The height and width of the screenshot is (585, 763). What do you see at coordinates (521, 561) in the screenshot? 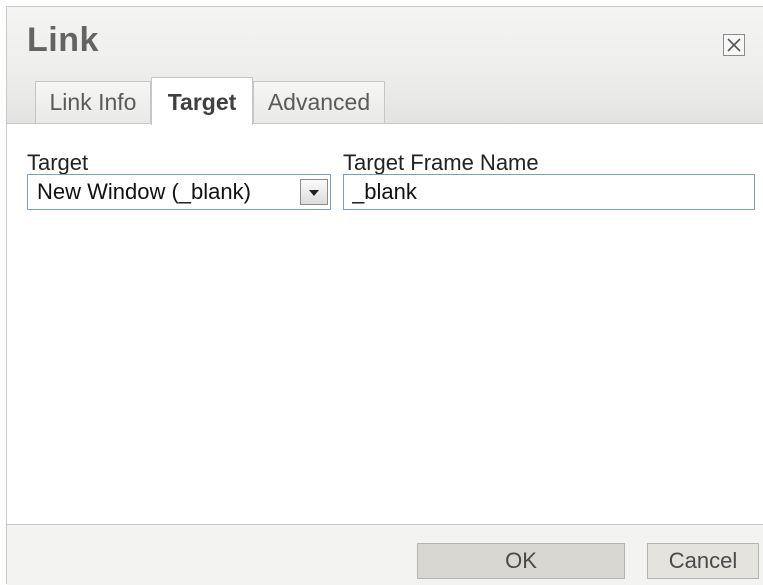
I see `ok-button: OK` at bounding box center [521, 561].